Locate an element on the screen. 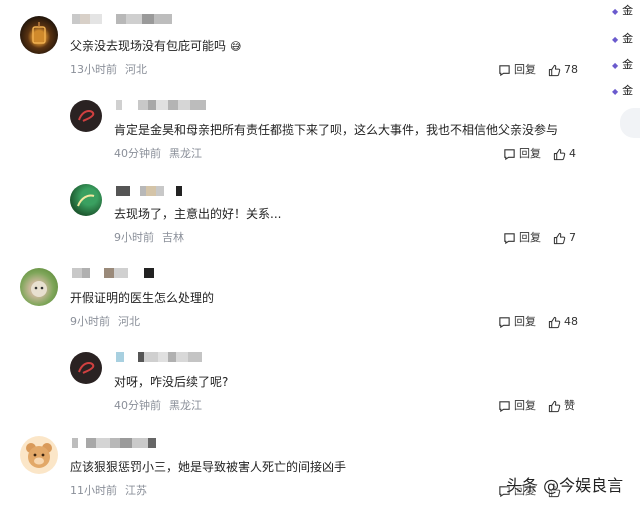 The width and height of the screenshot is (640, 505). cat-icon is located at coordinates (39, 289).